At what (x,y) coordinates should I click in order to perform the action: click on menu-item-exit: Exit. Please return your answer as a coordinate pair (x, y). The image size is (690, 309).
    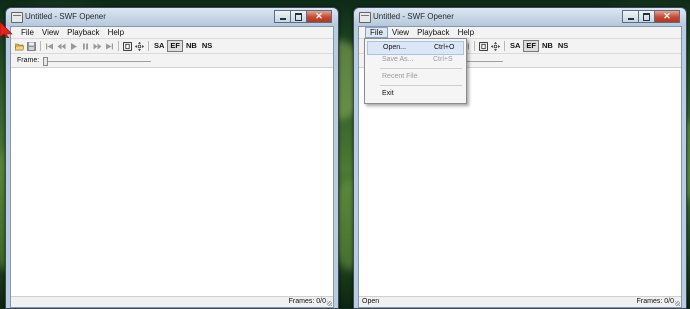
    Looking at the image, I should click on (415, 94).